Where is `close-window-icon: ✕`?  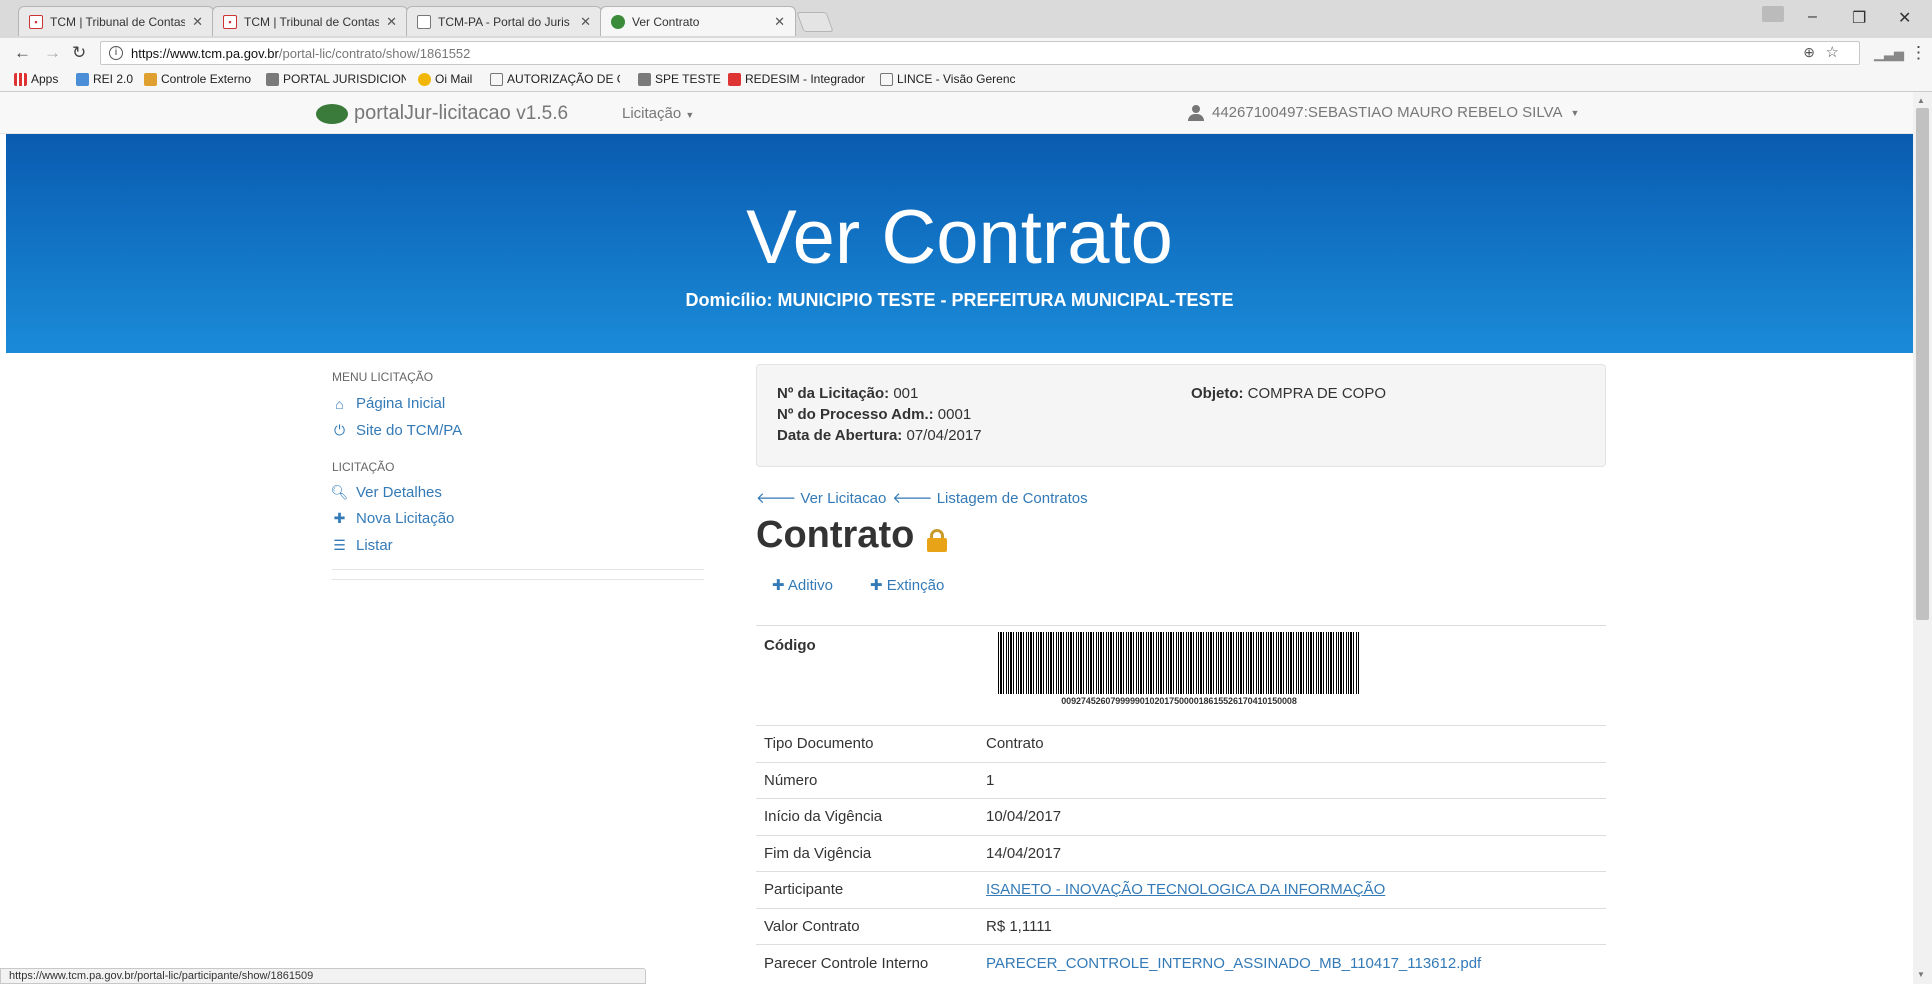
close-window-icon: ✕ is located at coordinates (1904, 18).